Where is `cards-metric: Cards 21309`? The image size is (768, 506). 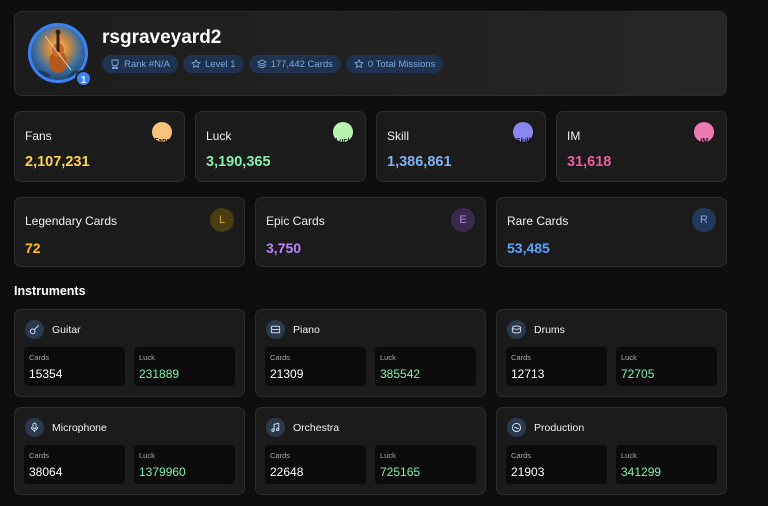
cards-metric: Cards 21309 is located at coordinates (315, 366).